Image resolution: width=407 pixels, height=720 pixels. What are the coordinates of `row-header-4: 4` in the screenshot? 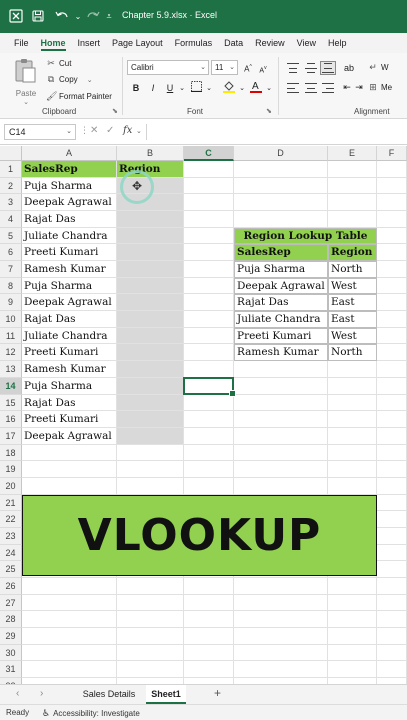 It's located at (11, 219).